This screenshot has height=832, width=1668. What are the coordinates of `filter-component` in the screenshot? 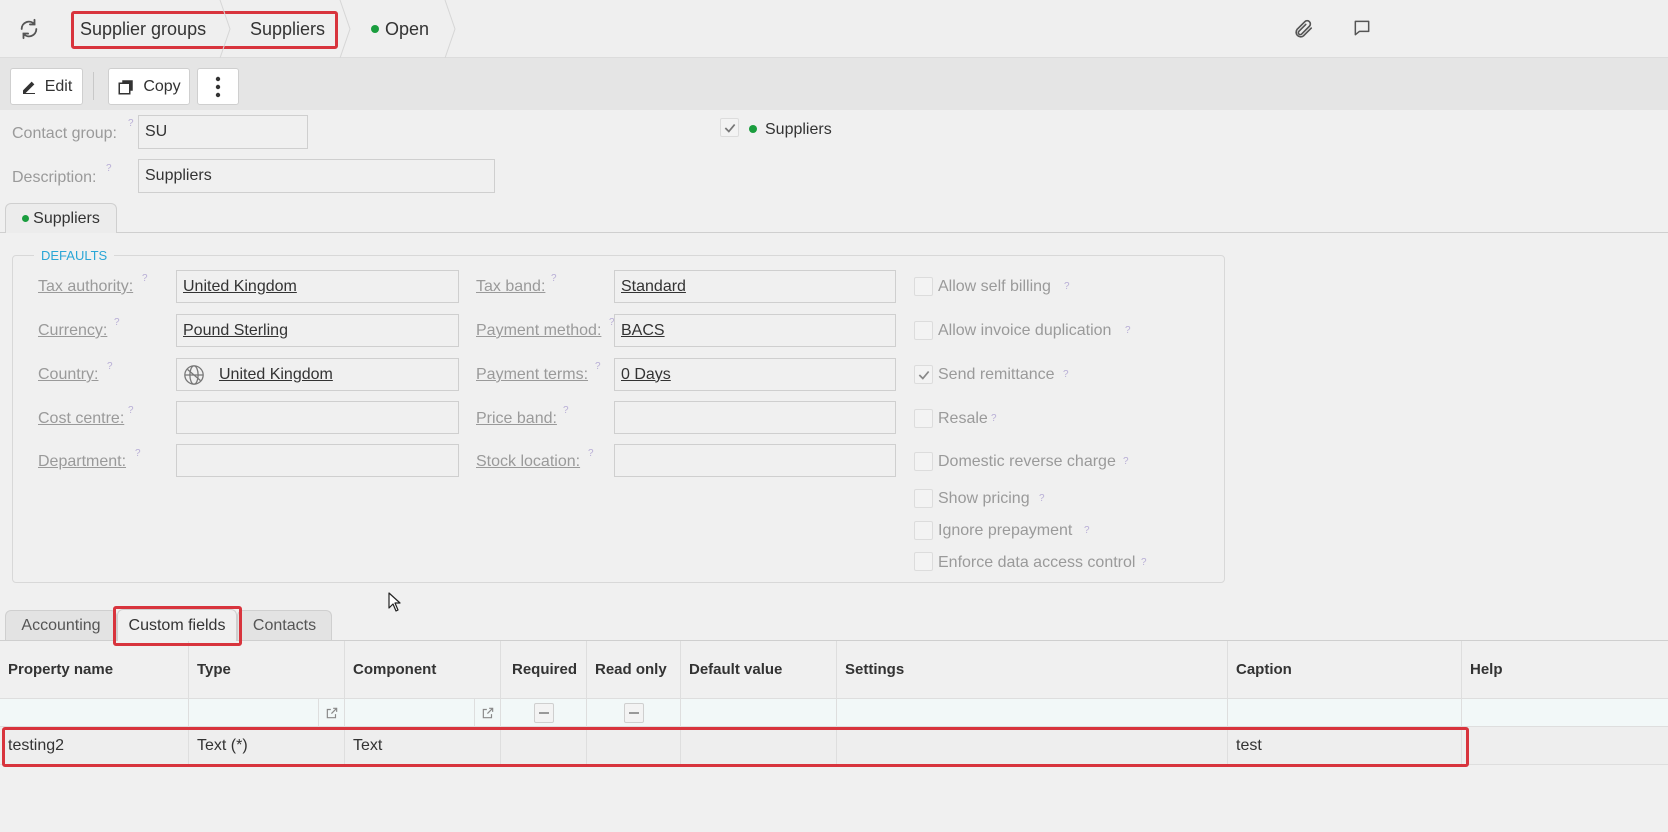 It's located at (423, 712).